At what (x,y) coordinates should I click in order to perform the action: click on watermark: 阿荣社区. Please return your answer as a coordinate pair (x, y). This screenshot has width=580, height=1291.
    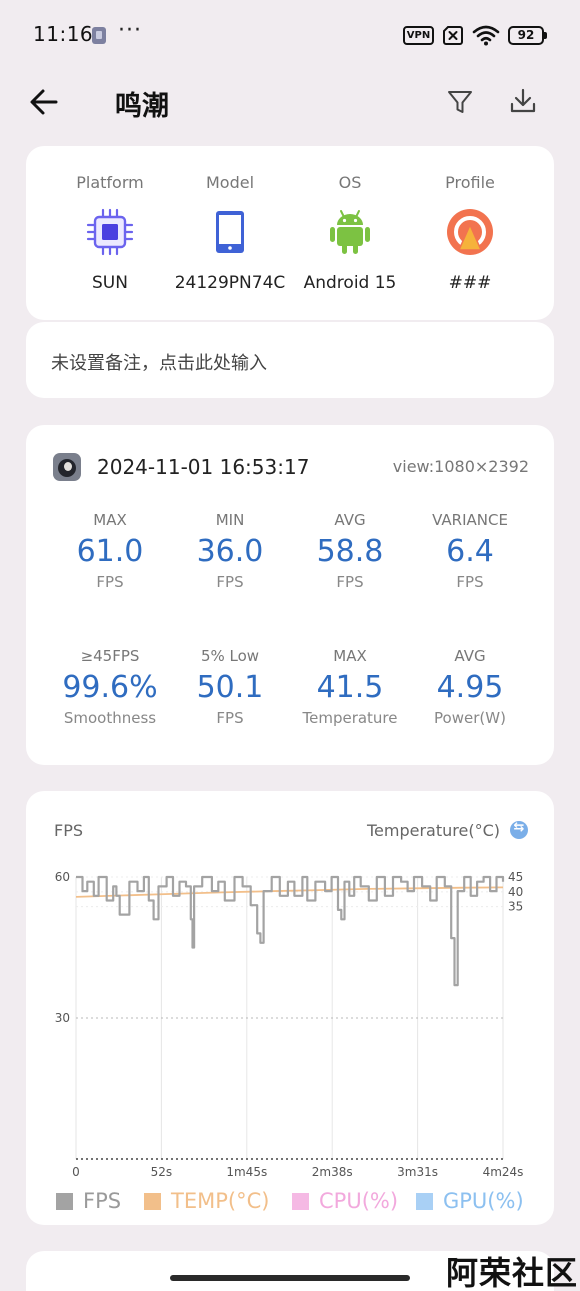
    Looking at the image, I should click on (512, 1272).